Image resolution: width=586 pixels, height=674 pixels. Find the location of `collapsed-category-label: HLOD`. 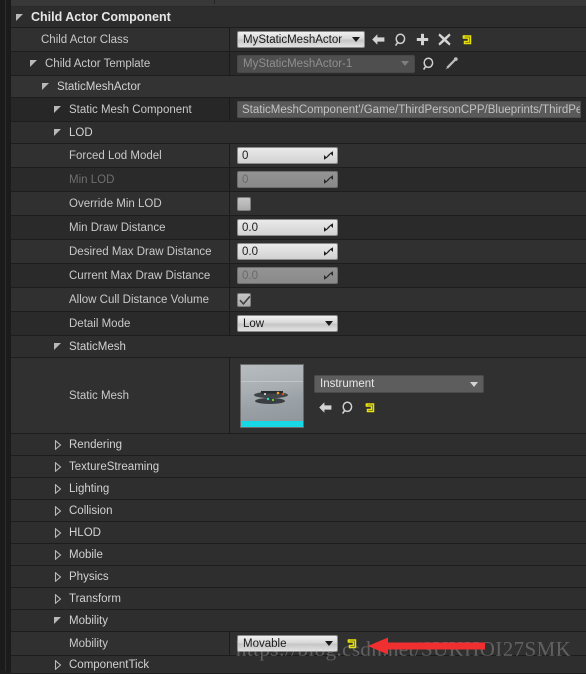

collapsed-category-label: HLOD is located at coordinates (85, 532).